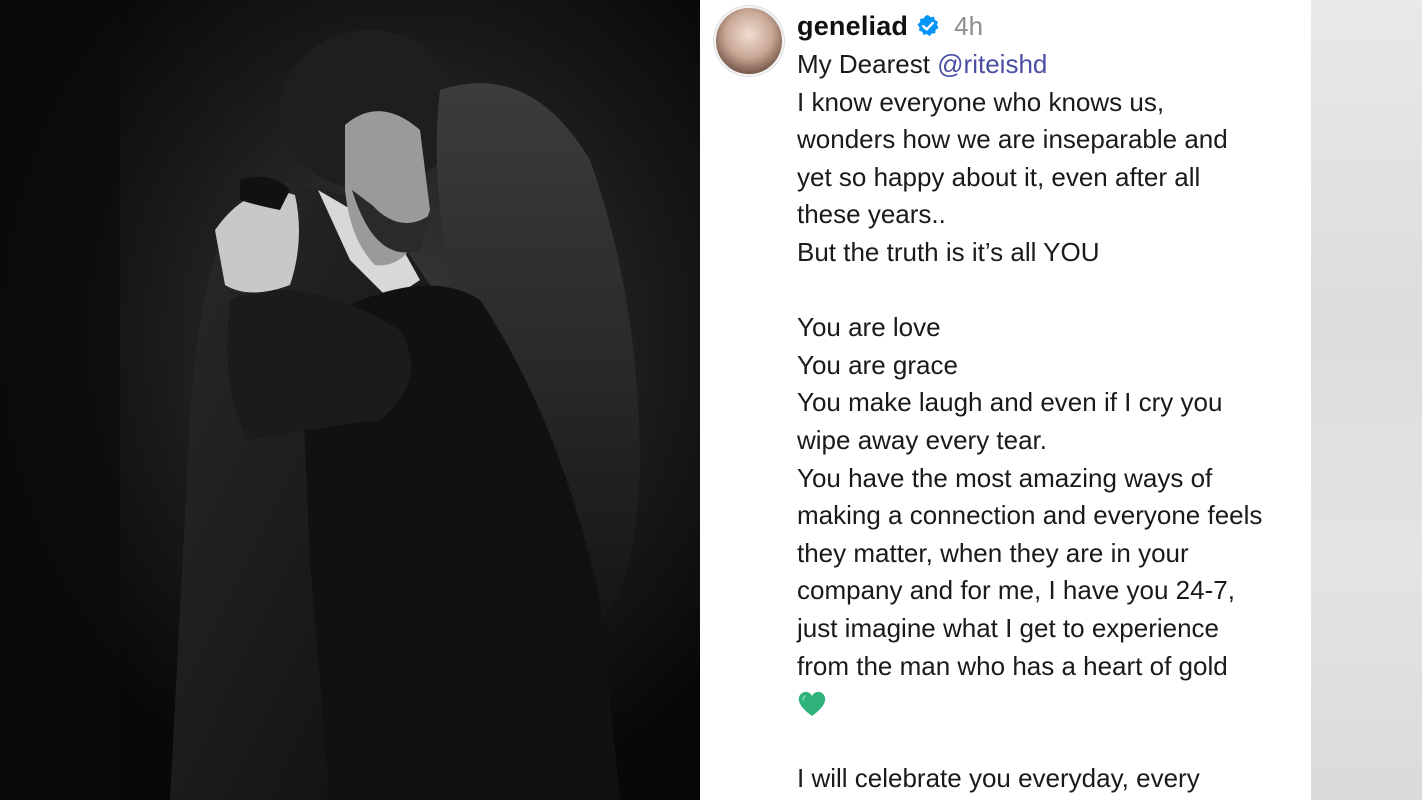 This screenshot has height=800, width=1422. I want to click on caption-line: You are grace, so click(877, 364).